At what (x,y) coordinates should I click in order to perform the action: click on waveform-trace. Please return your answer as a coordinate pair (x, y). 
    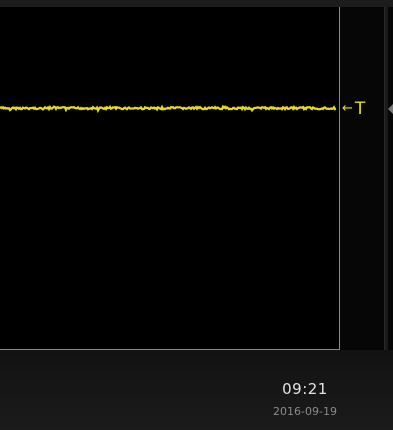
    Looking at the image, I should click on (168, 109).